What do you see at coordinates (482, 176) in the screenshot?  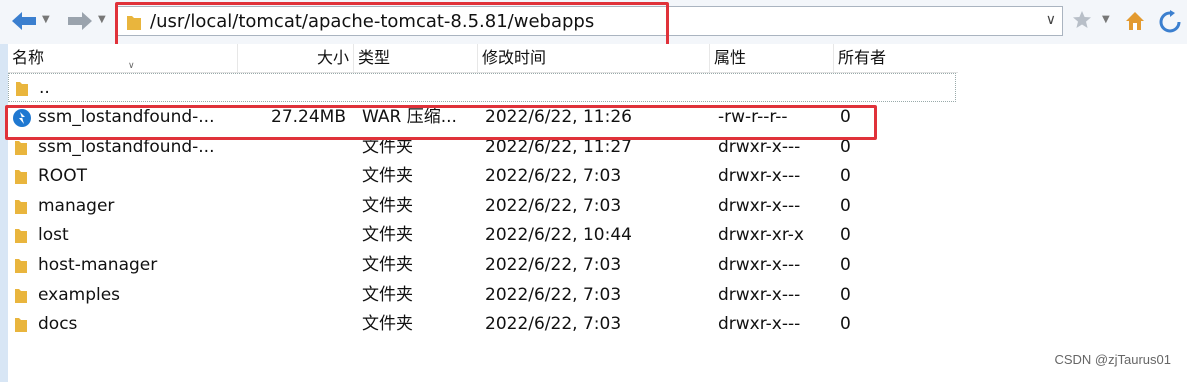 I see `list-item: ROOT 文件夹 2022/6/22, 7:03 drwxr-x--- 0` at bounding box center [482, 176].